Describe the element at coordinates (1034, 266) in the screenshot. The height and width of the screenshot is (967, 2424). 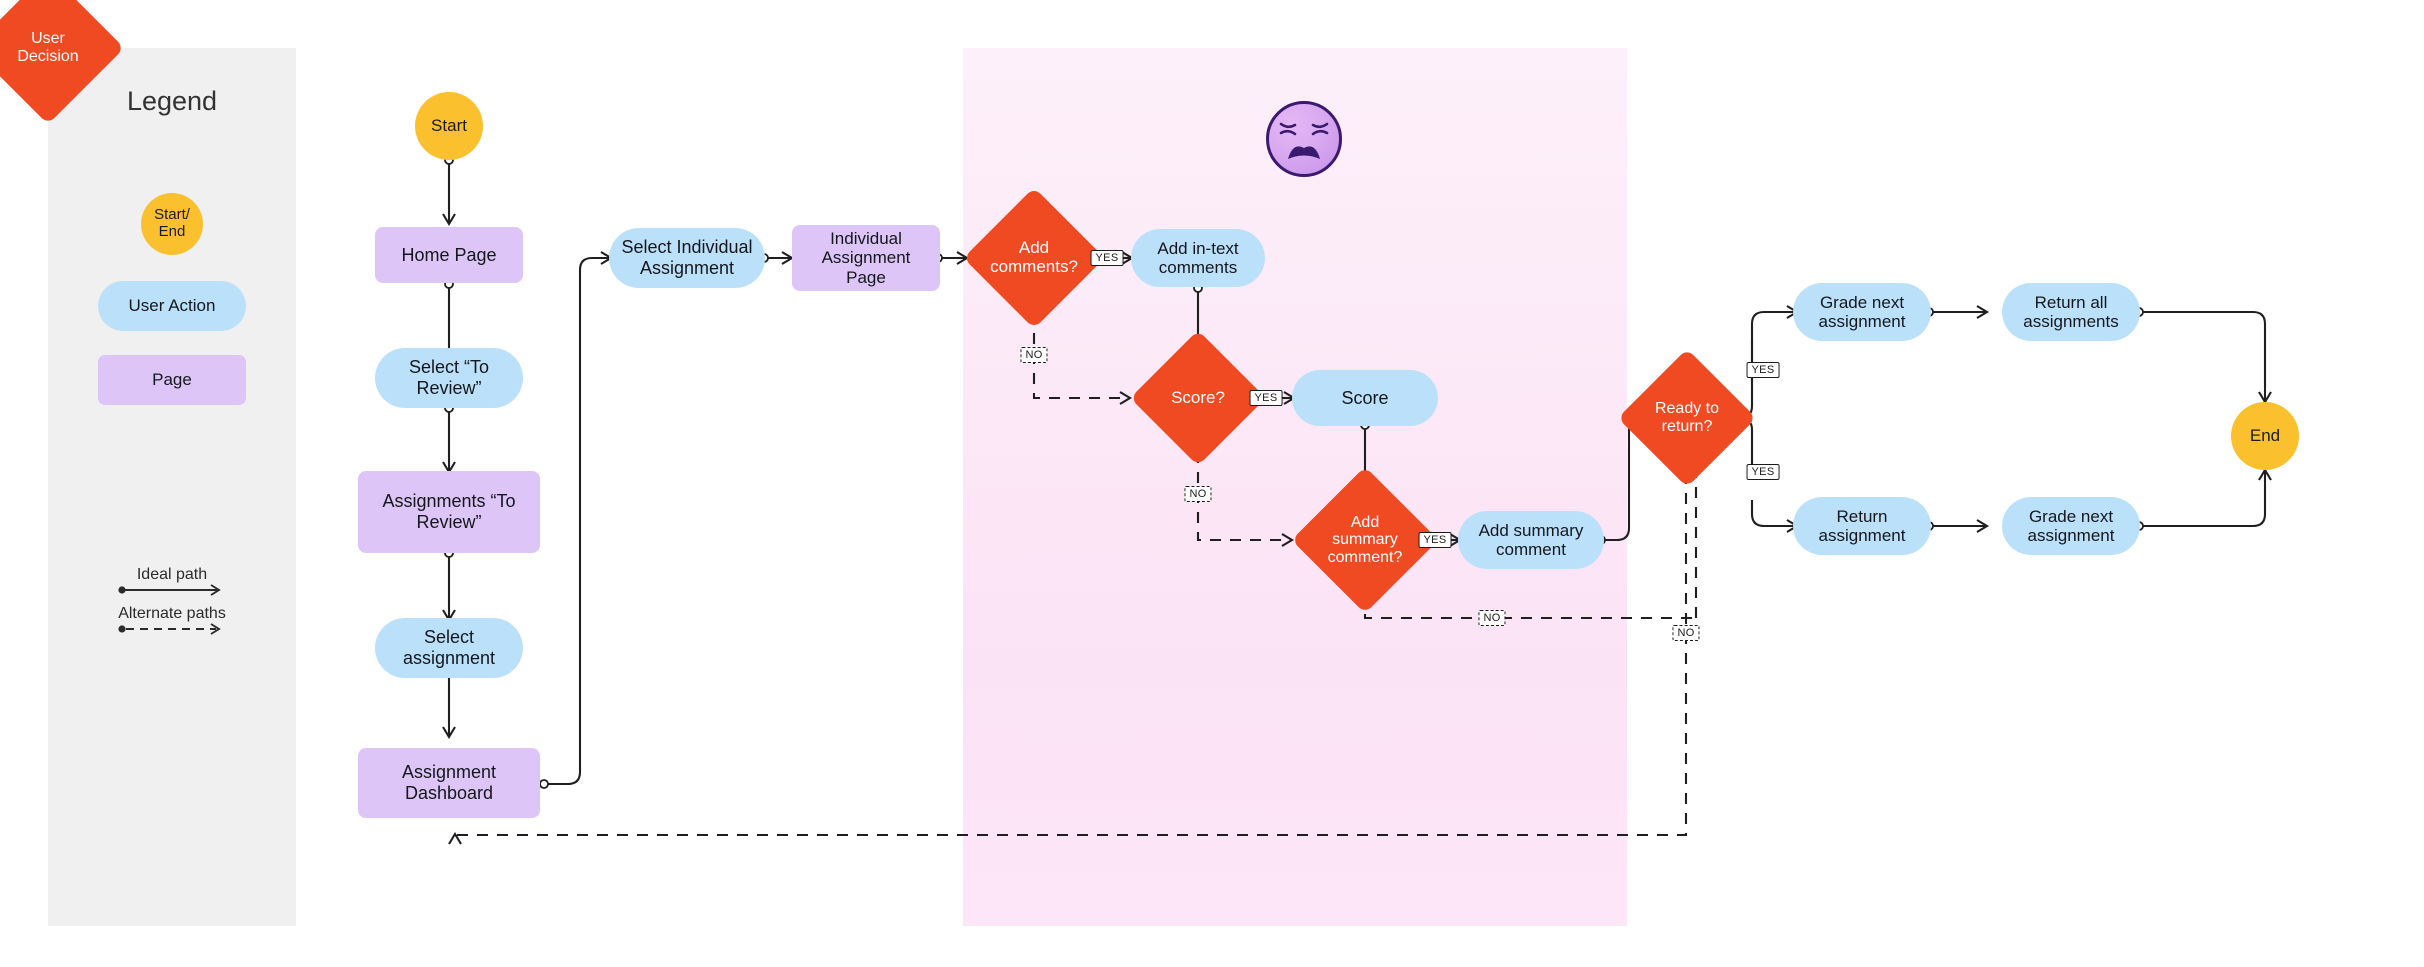
I see `node-add-comments-line2: comments?` at that location.